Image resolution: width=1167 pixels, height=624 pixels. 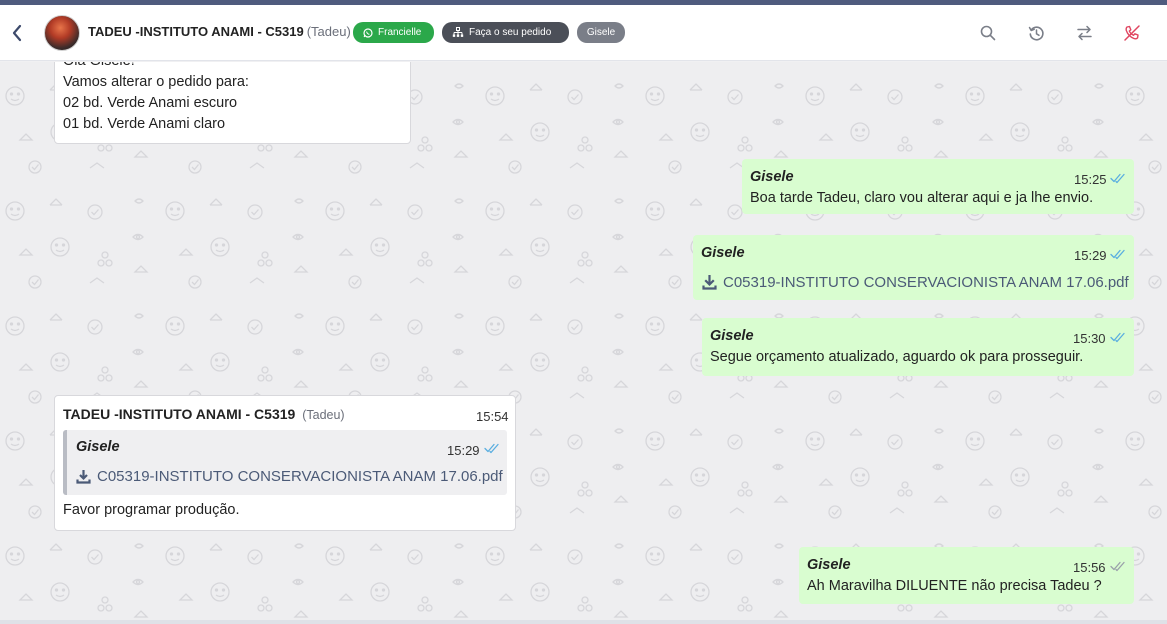 I want to click on quoted-time: 15:29, so click(x=463, y=450).